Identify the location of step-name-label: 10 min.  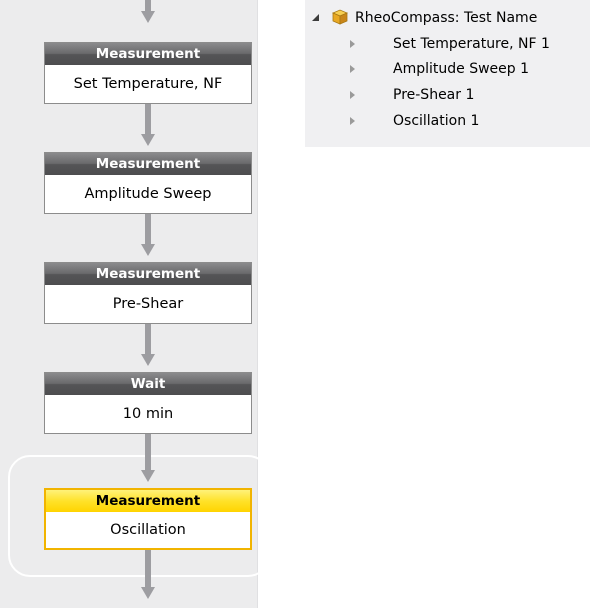
(148, 414).